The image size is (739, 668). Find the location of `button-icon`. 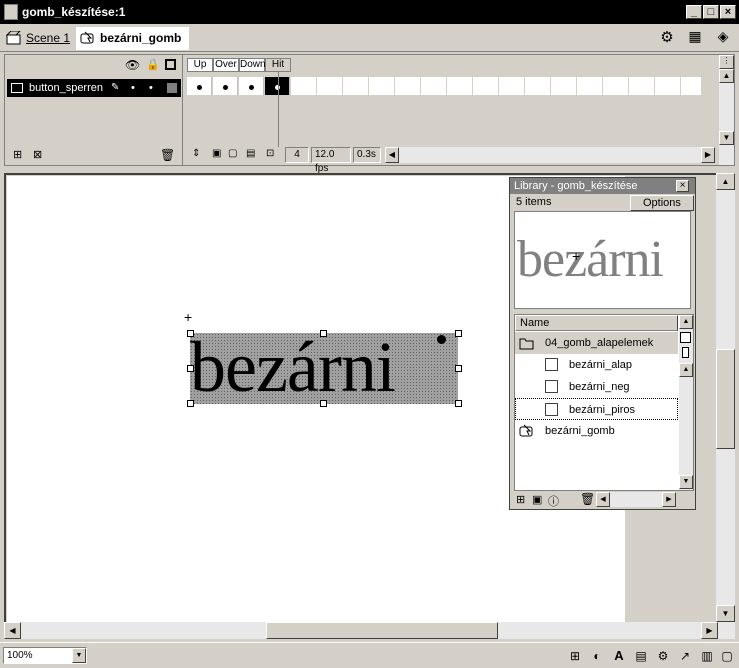

button-icon is located at coordinates (526, 430).